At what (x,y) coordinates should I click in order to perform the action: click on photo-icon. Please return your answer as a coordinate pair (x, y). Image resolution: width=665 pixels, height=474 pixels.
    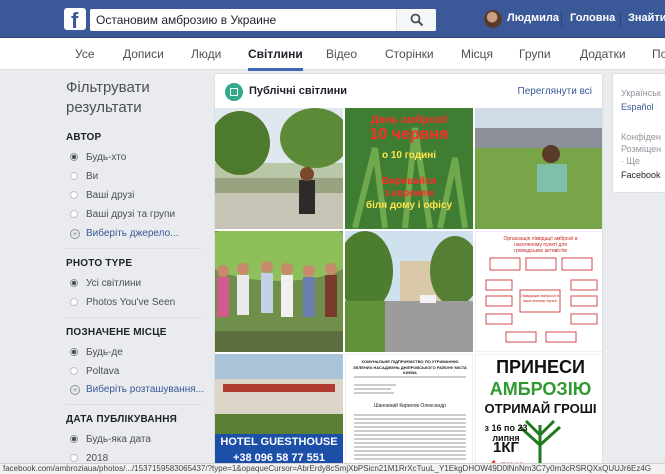
    Looking at the image, I should click on (234, 92).